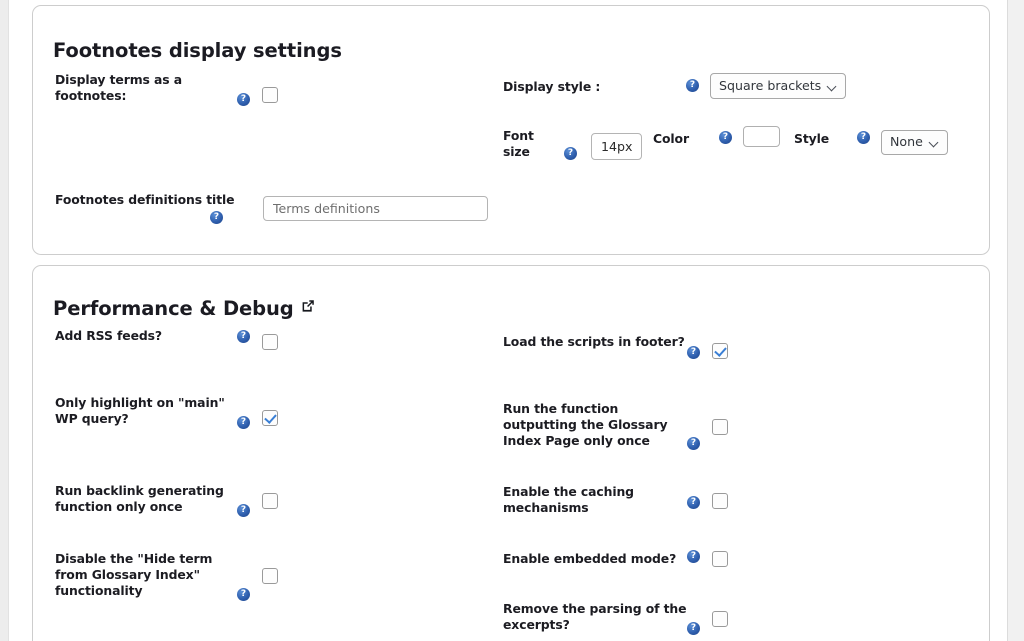 The height and width of the screenshot is (641, 1024). What do you see at coordinates (906, 142) in the screenshot?
I see `style-select-value: None` at bounding box center [906, 142].